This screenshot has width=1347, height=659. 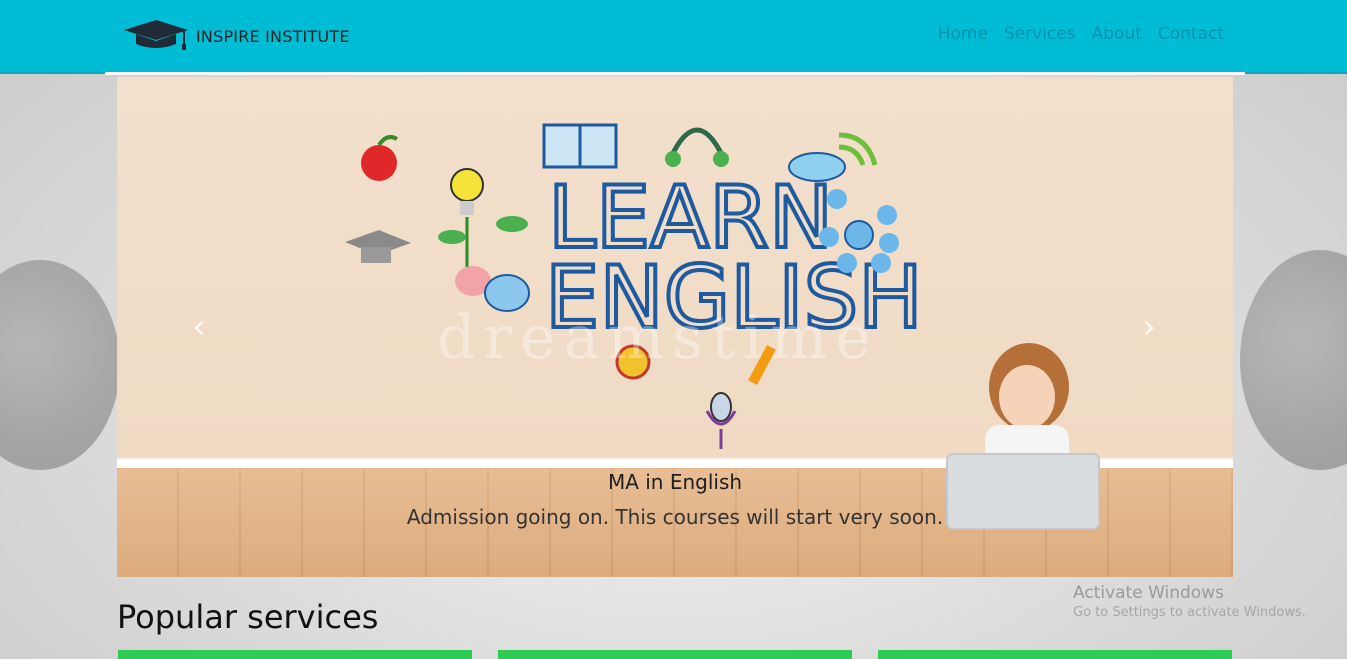 I want to click on carousel-next-button: ›, so click(x=1149, y=327).